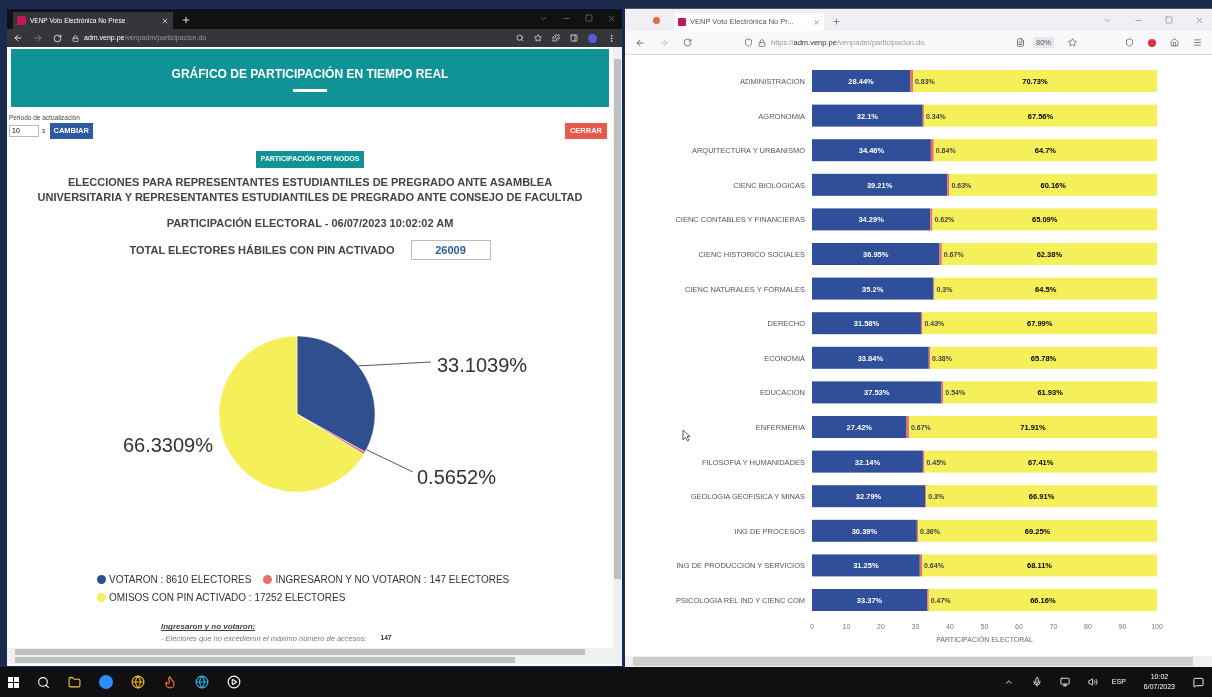 The height and width of the screenshot is (697, 1212). What do you see at coordinates (450, 250) in the screenshot?
I see `total-value: 26009` at bounding box center [450, 250].